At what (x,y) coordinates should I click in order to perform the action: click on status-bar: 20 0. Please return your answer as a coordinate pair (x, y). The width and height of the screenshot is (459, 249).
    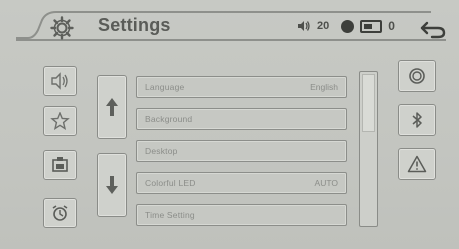
    Looking at the image, I should click on (346, 26).